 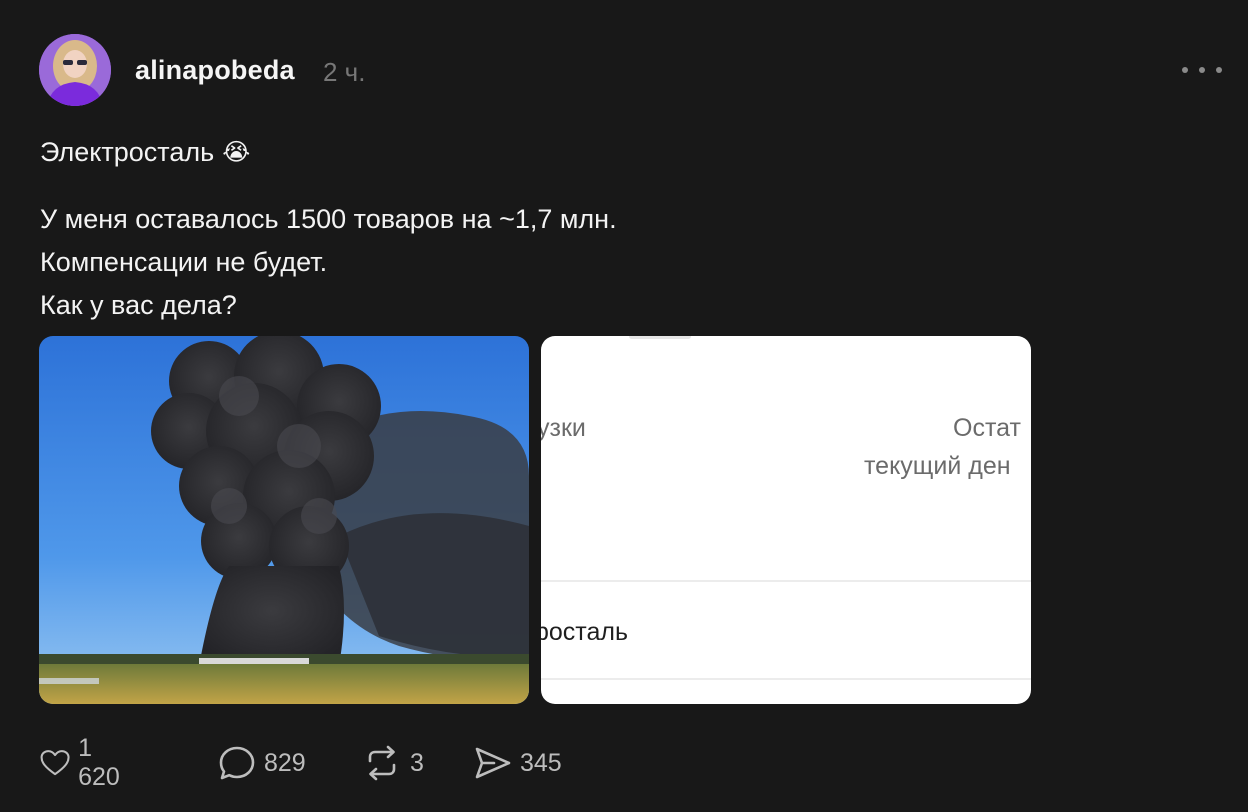 I want to click on more-options-icon, so click(x=1202, y=70).